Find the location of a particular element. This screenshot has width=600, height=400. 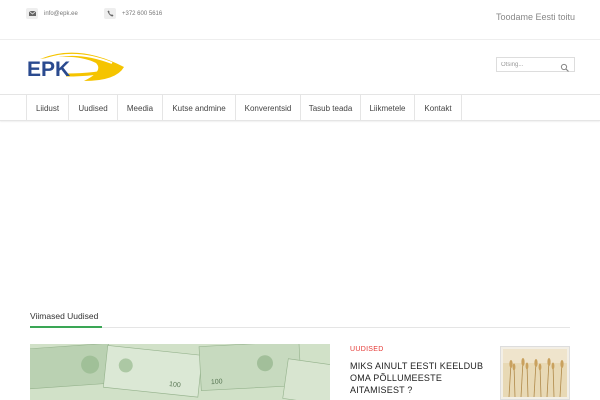

nav-item-label: Konverentsid is located at coordinates (268, 108).